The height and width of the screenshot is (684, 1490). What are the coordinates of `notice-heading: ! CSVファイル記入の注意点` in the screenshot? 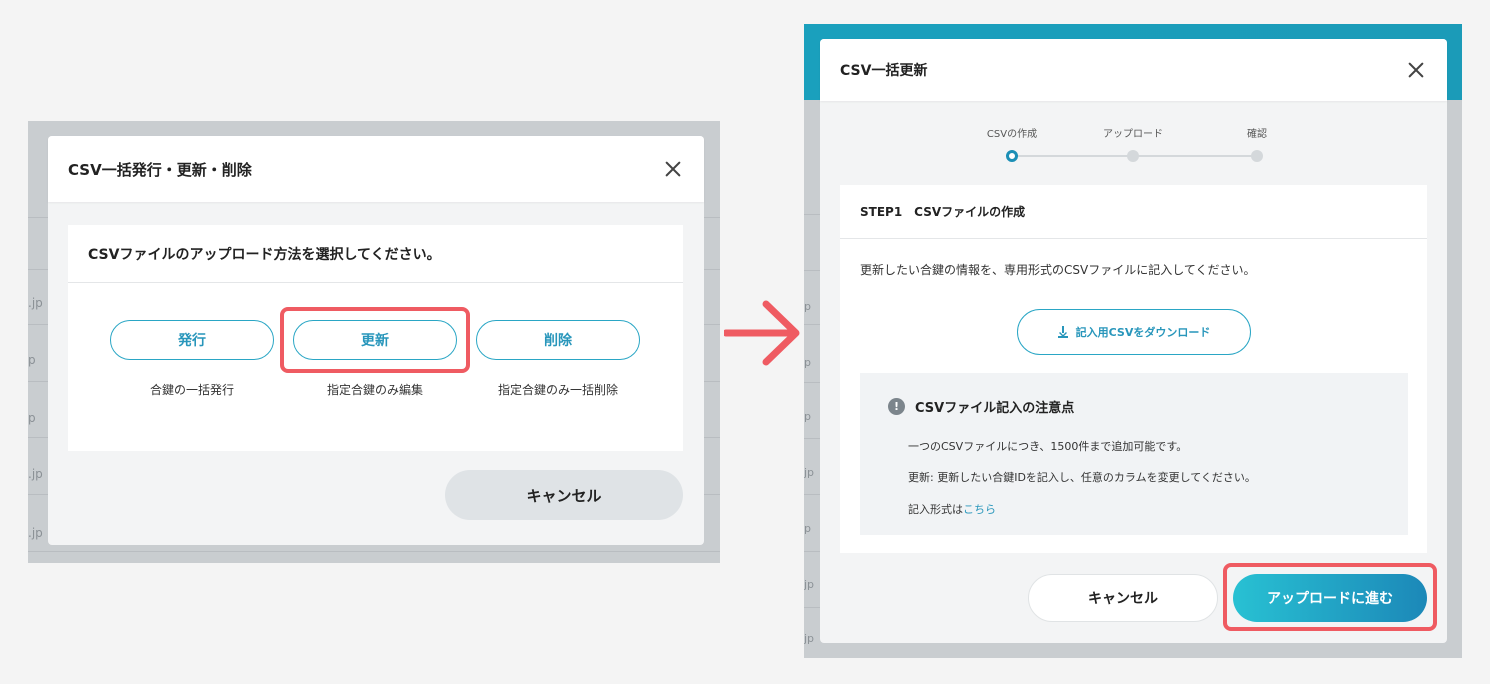 It's located at (981, 406).